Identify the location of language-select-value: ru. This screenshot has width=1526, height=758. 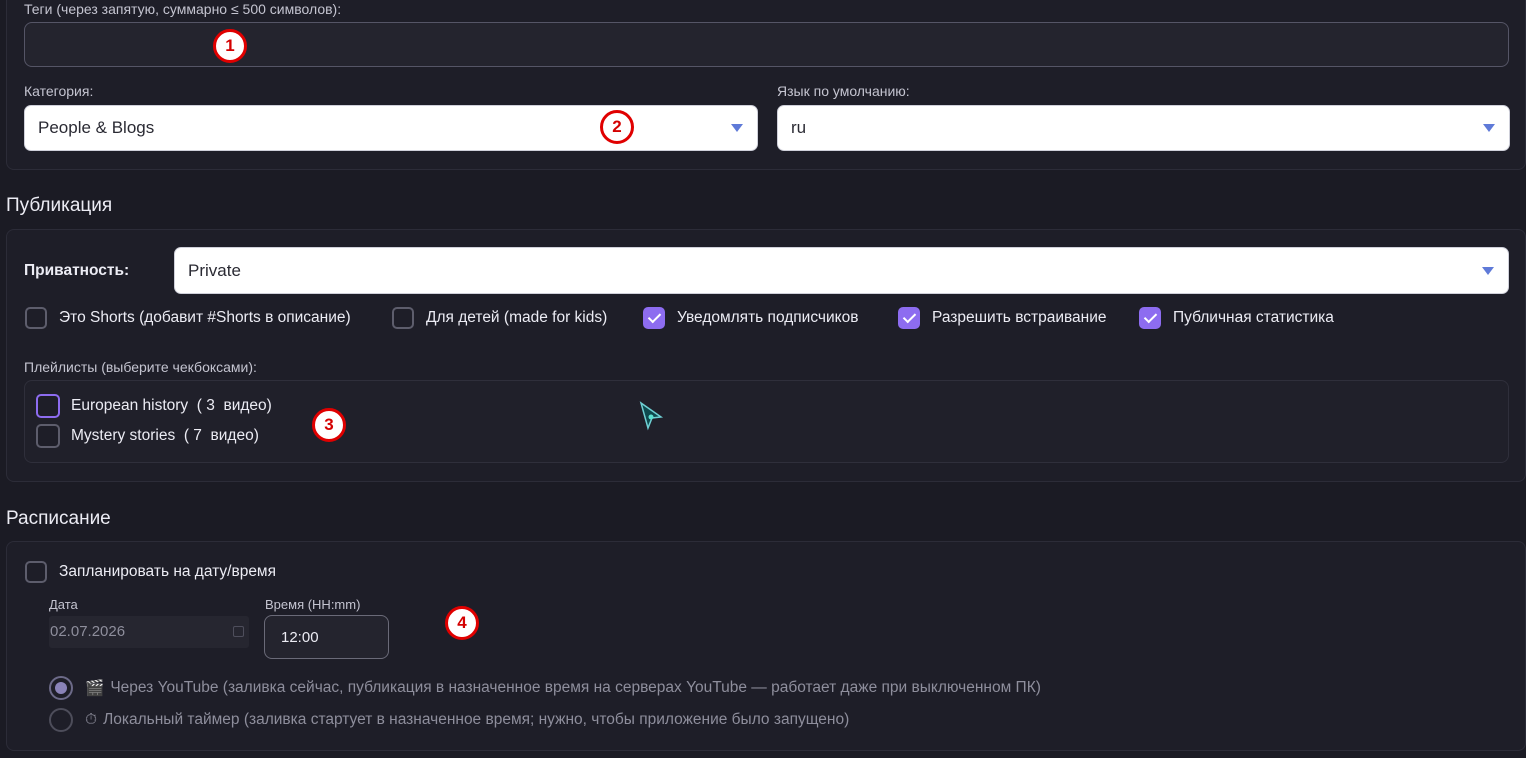
(799, 127).